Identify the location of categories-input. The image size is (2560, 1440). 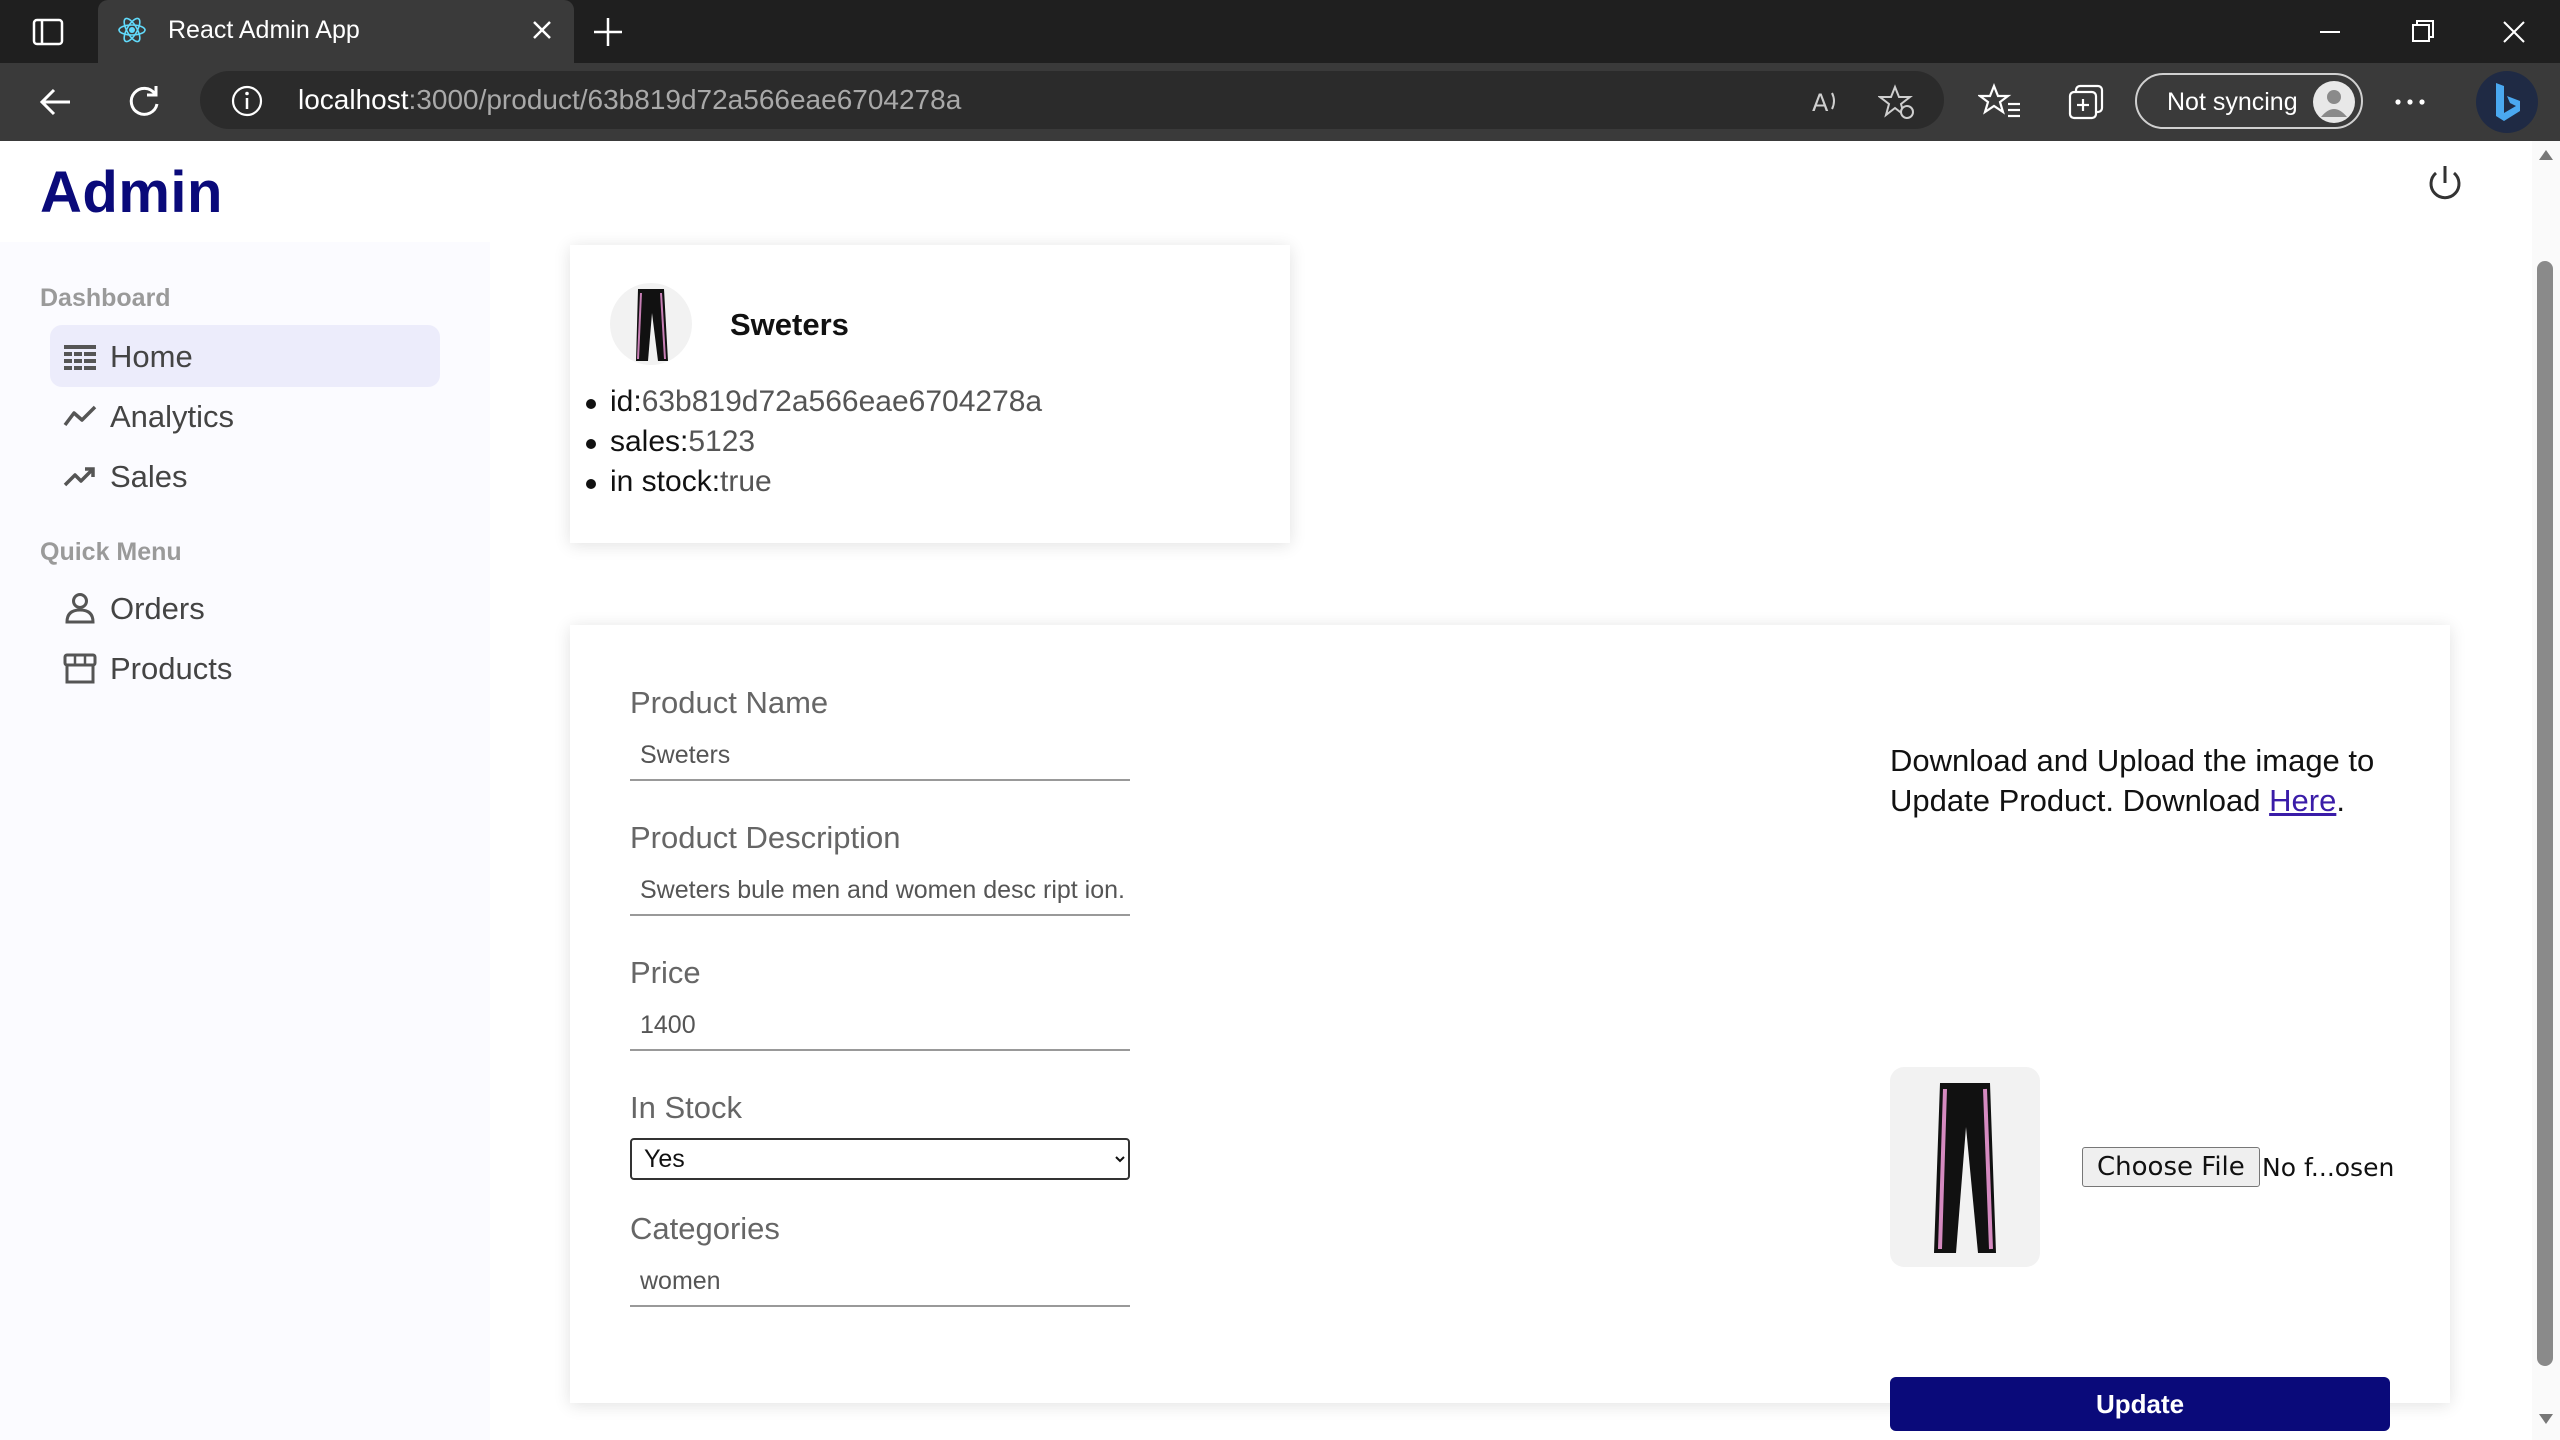
(880, 1282).